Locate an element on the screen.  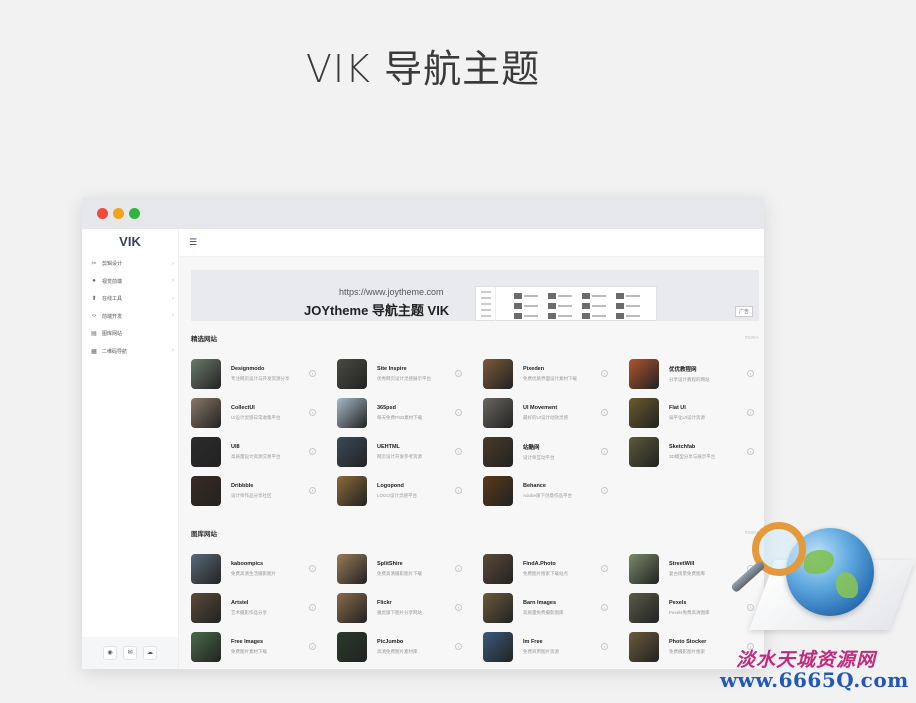
site-card: 365psd 每天免费PSD素材下载 i is located at coordinates (407, 412).